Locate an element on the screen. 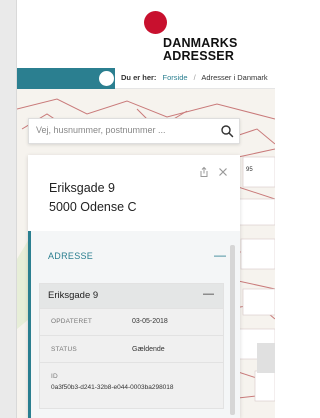 The width and height of the screenshot is (320, 418). breadcrumb-current: Adresser i Danmark is located at coordinates (234, 77).